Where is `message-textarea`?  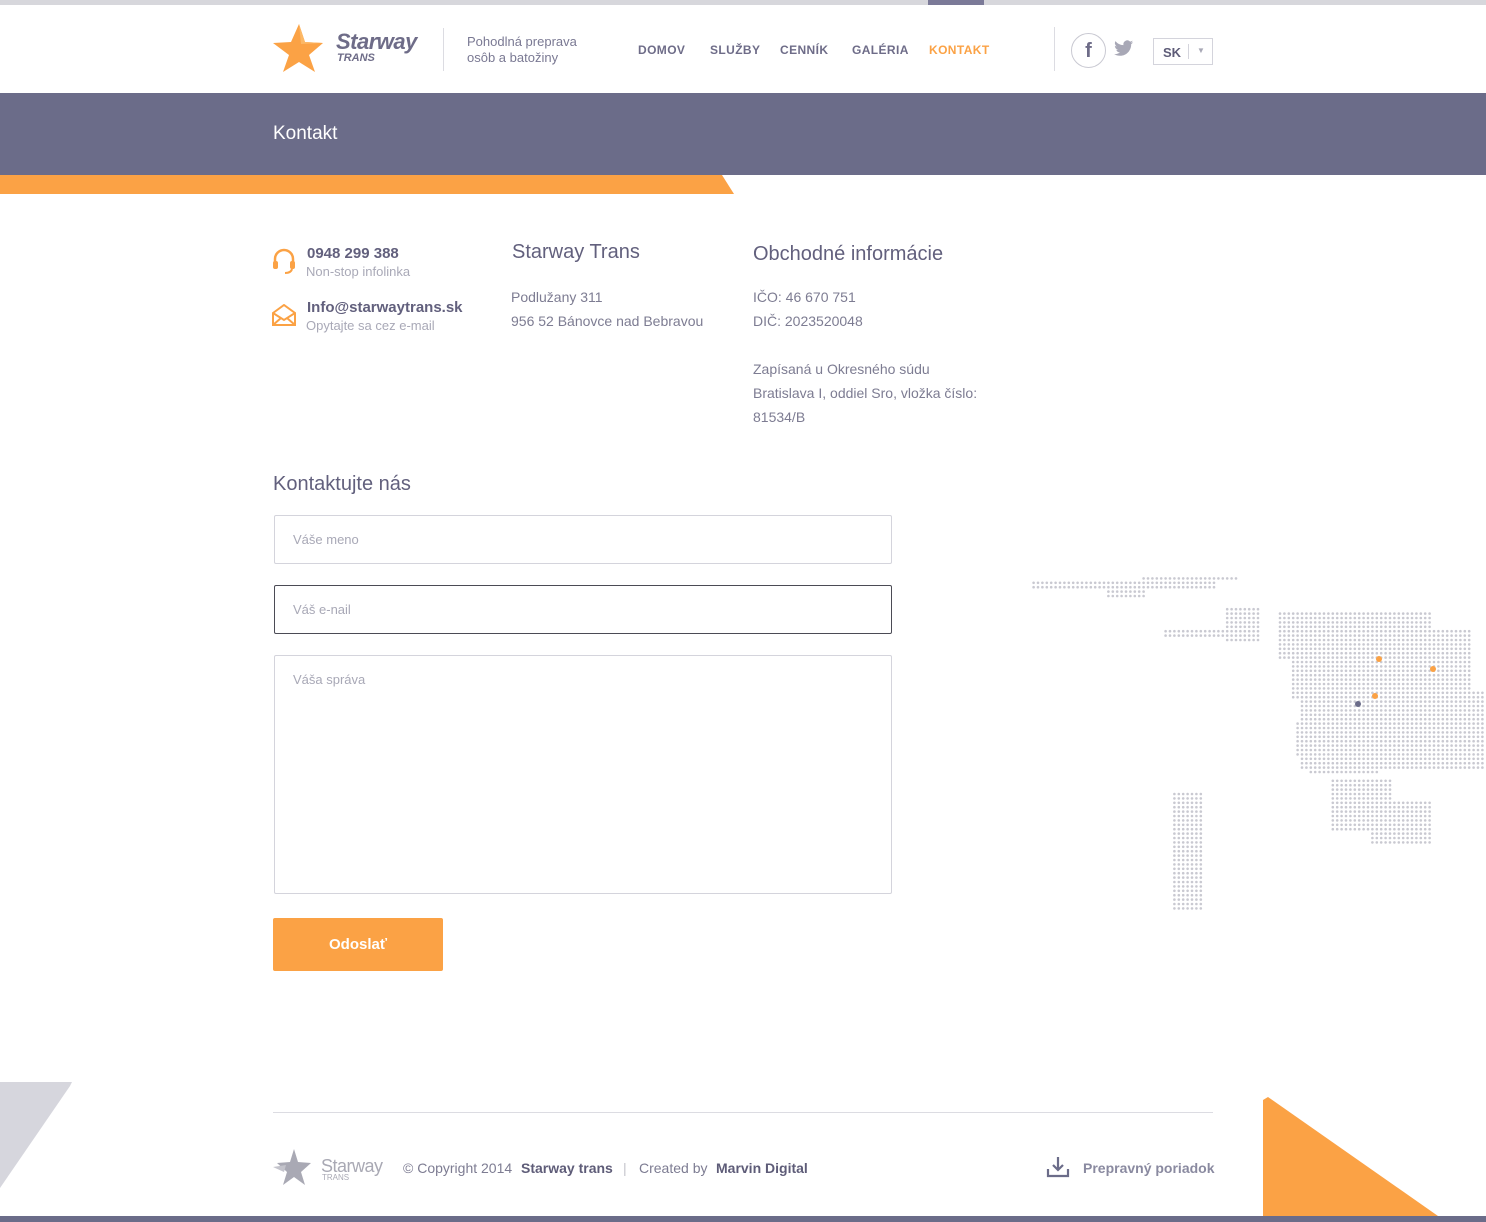 message-textarea is located at coordinates (583, 774).